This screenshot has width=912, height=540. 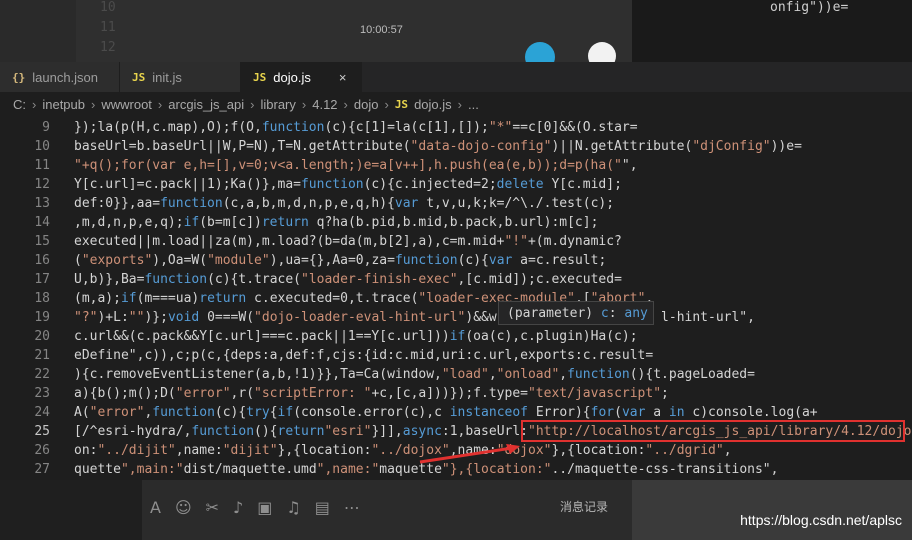 What do you see at coordinates (821, 520) in the screenshot?
I see `watermark: https://blog.csdn.net/aplsc` at bounding box center [821, 520].